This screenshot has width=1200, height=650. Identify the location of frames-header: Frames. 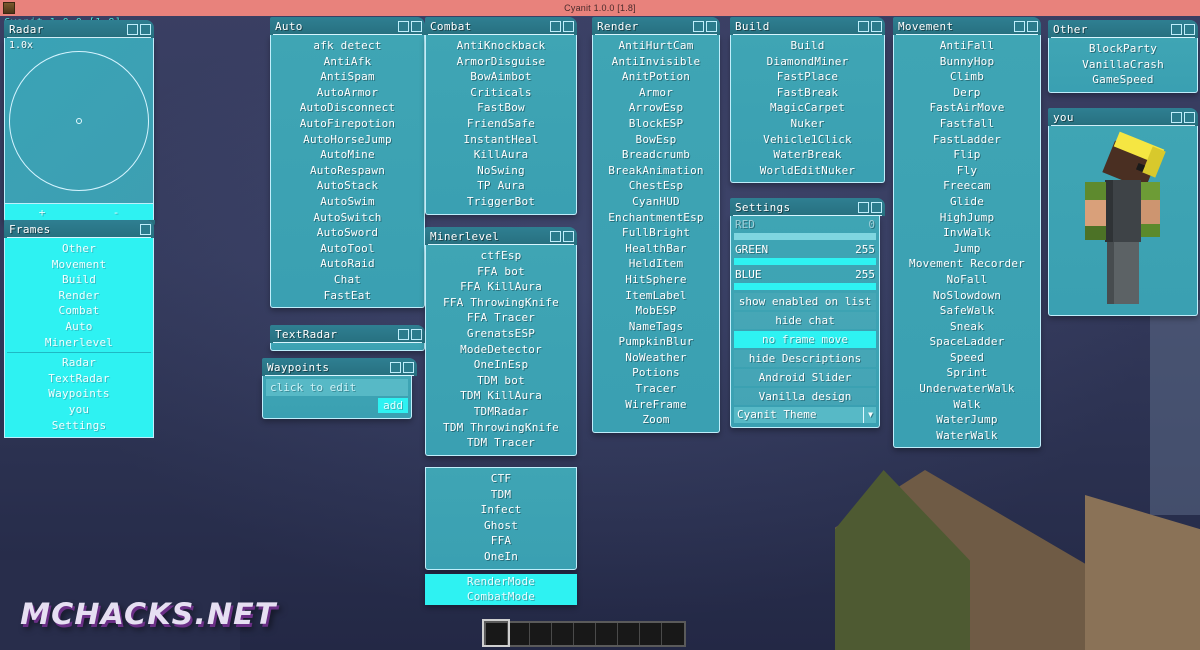
(79, 229).